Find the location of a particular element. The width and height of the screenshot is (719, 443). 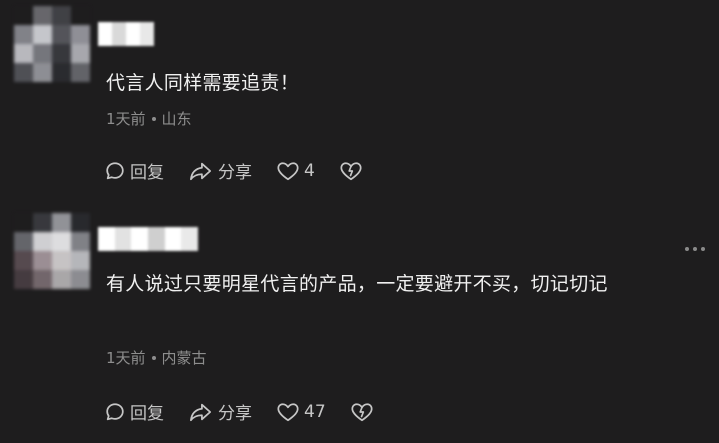

comment-actions: 回复 分享 47 is located at coordinates (239, 411).